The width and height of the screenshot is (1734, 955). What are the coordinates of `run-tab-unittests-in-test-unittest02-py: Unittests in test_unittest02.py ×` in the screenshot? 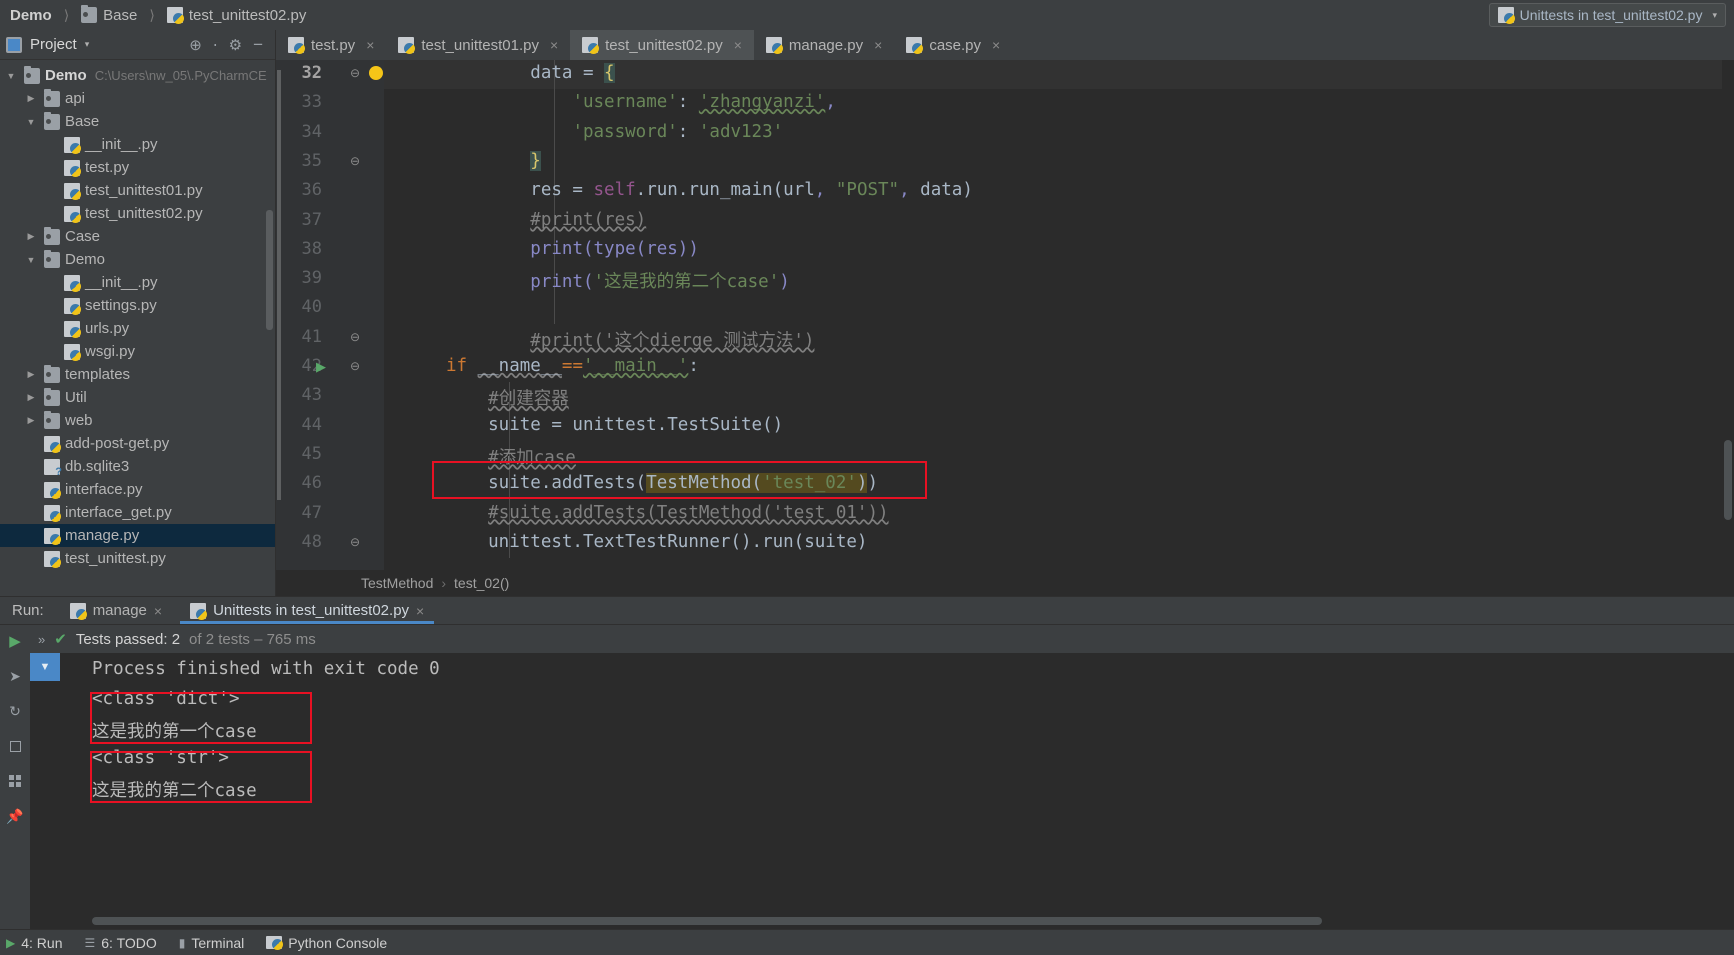 It's located at (307, 610).